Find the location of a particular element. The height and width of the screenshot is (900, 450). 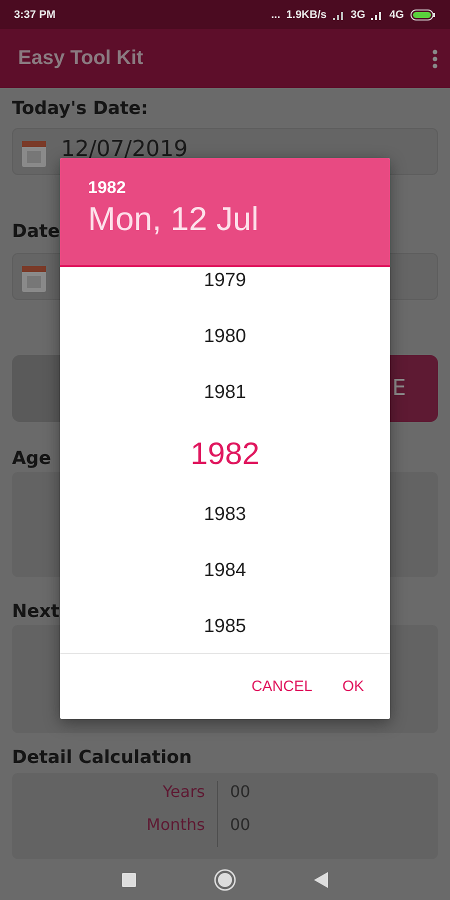

more-options-icon is located at coordinates (435, 58).